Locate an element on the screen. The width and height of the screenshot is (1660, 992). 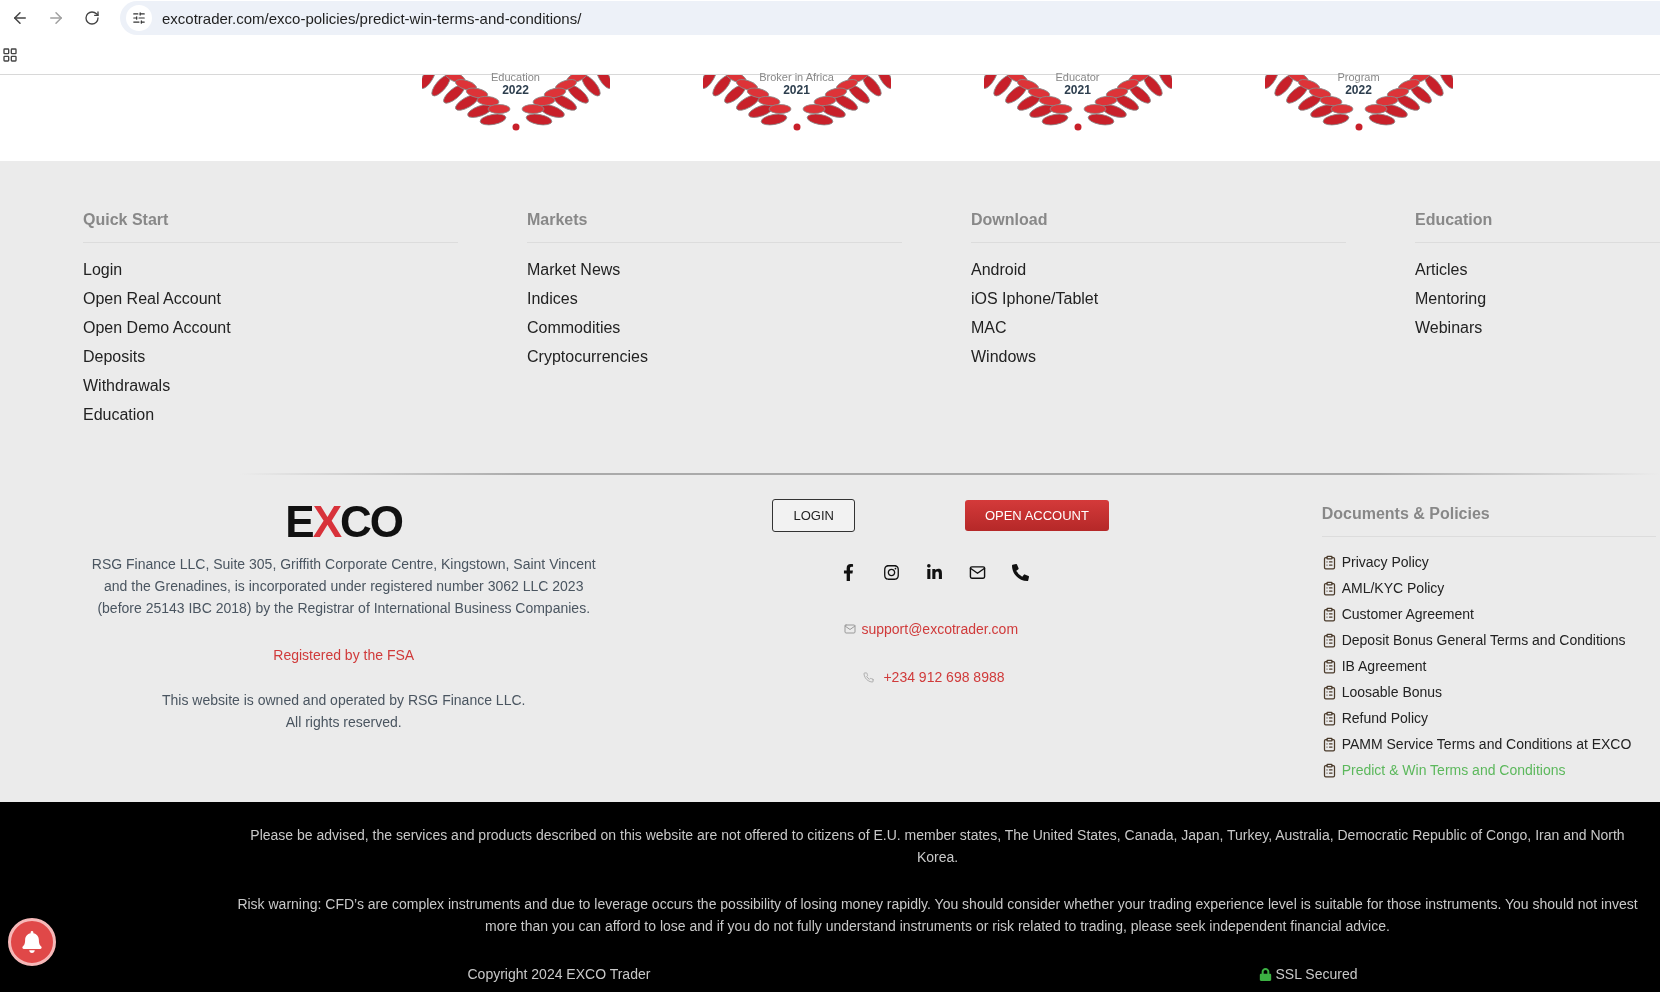
footer-link: Cryptocurrencies is located at coordinates (587, 356).